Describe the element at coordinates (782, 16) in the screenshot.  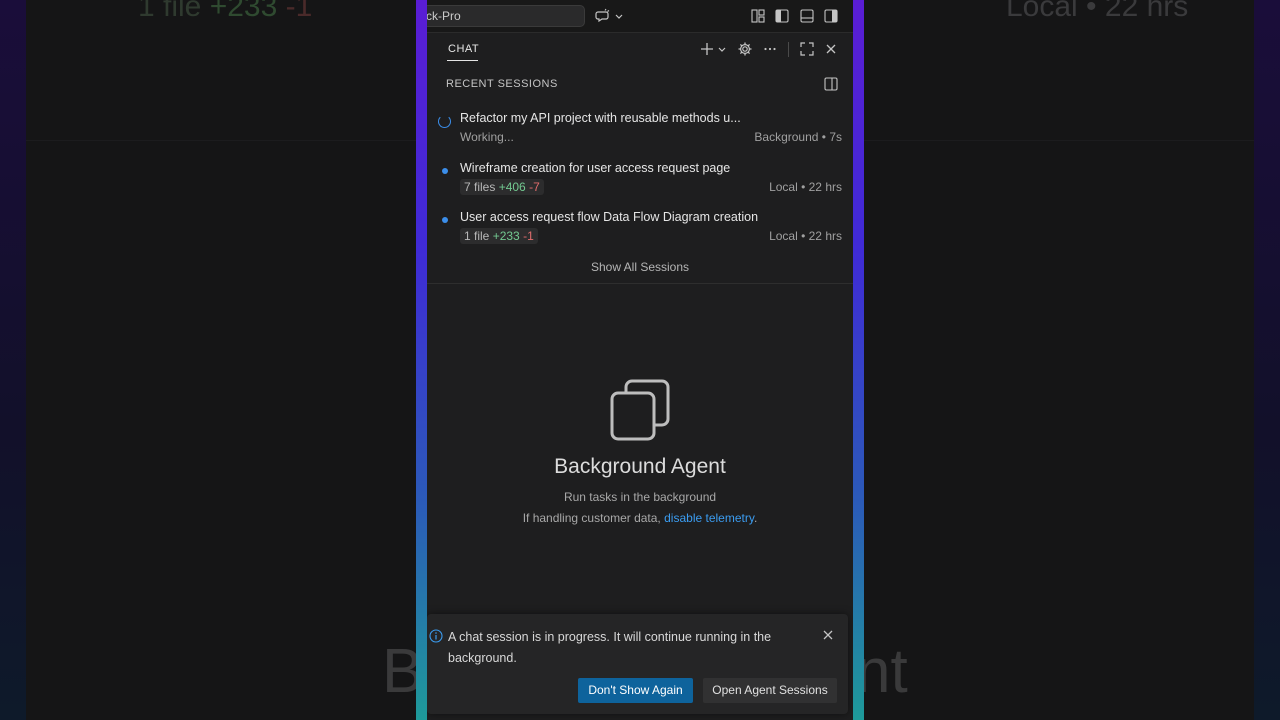
I see `toggle-primary-sidebar-icon` at that location.